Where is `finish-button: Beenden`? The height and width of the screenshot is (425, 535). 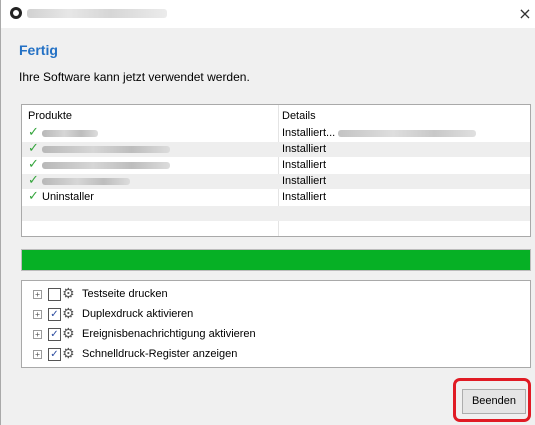
finish-button: Beenden is located at coordinates (494, 401).